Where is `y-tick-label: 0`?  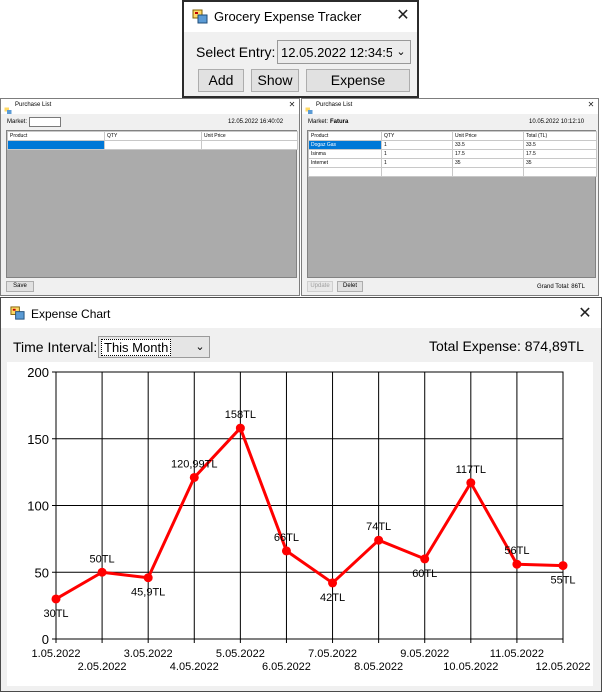 y-tick-label: 0 is located at coordinates (45, 639).